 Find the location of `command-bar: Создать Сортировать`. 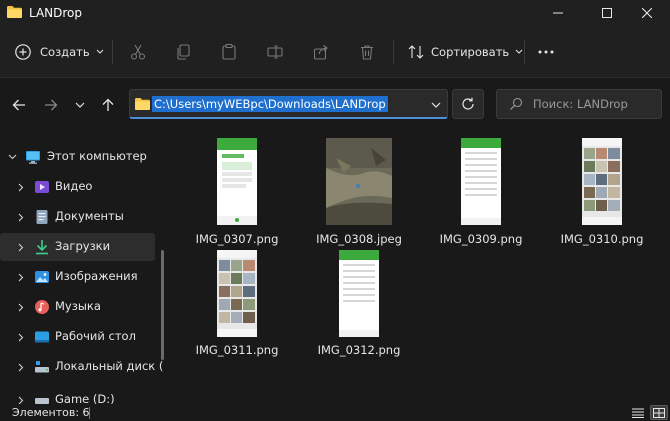

command-bar: Создать Сортировать is located at coordinates (335, 52).